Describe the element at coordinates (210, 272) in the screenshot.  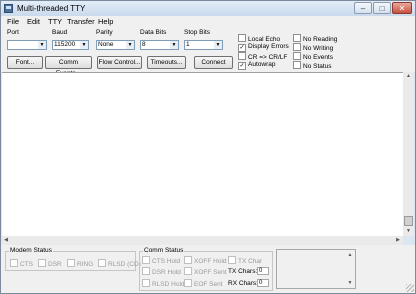
I see `xoff-sent-label: XOFF Sent` at that location.